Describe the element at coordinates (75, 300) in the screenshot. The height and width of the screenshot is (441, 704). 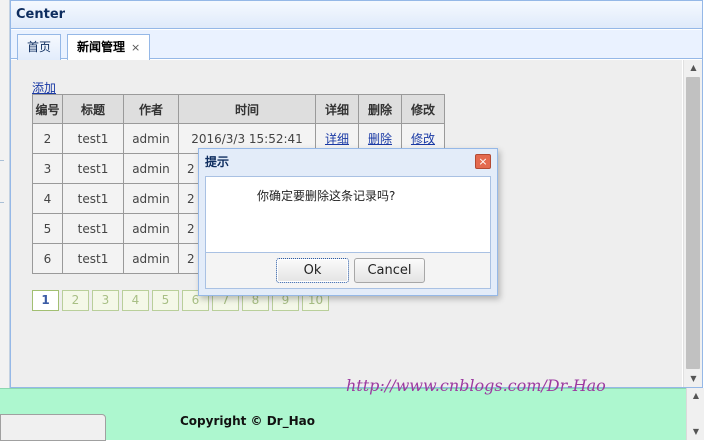
I see `page-button-2: 2` at that location.